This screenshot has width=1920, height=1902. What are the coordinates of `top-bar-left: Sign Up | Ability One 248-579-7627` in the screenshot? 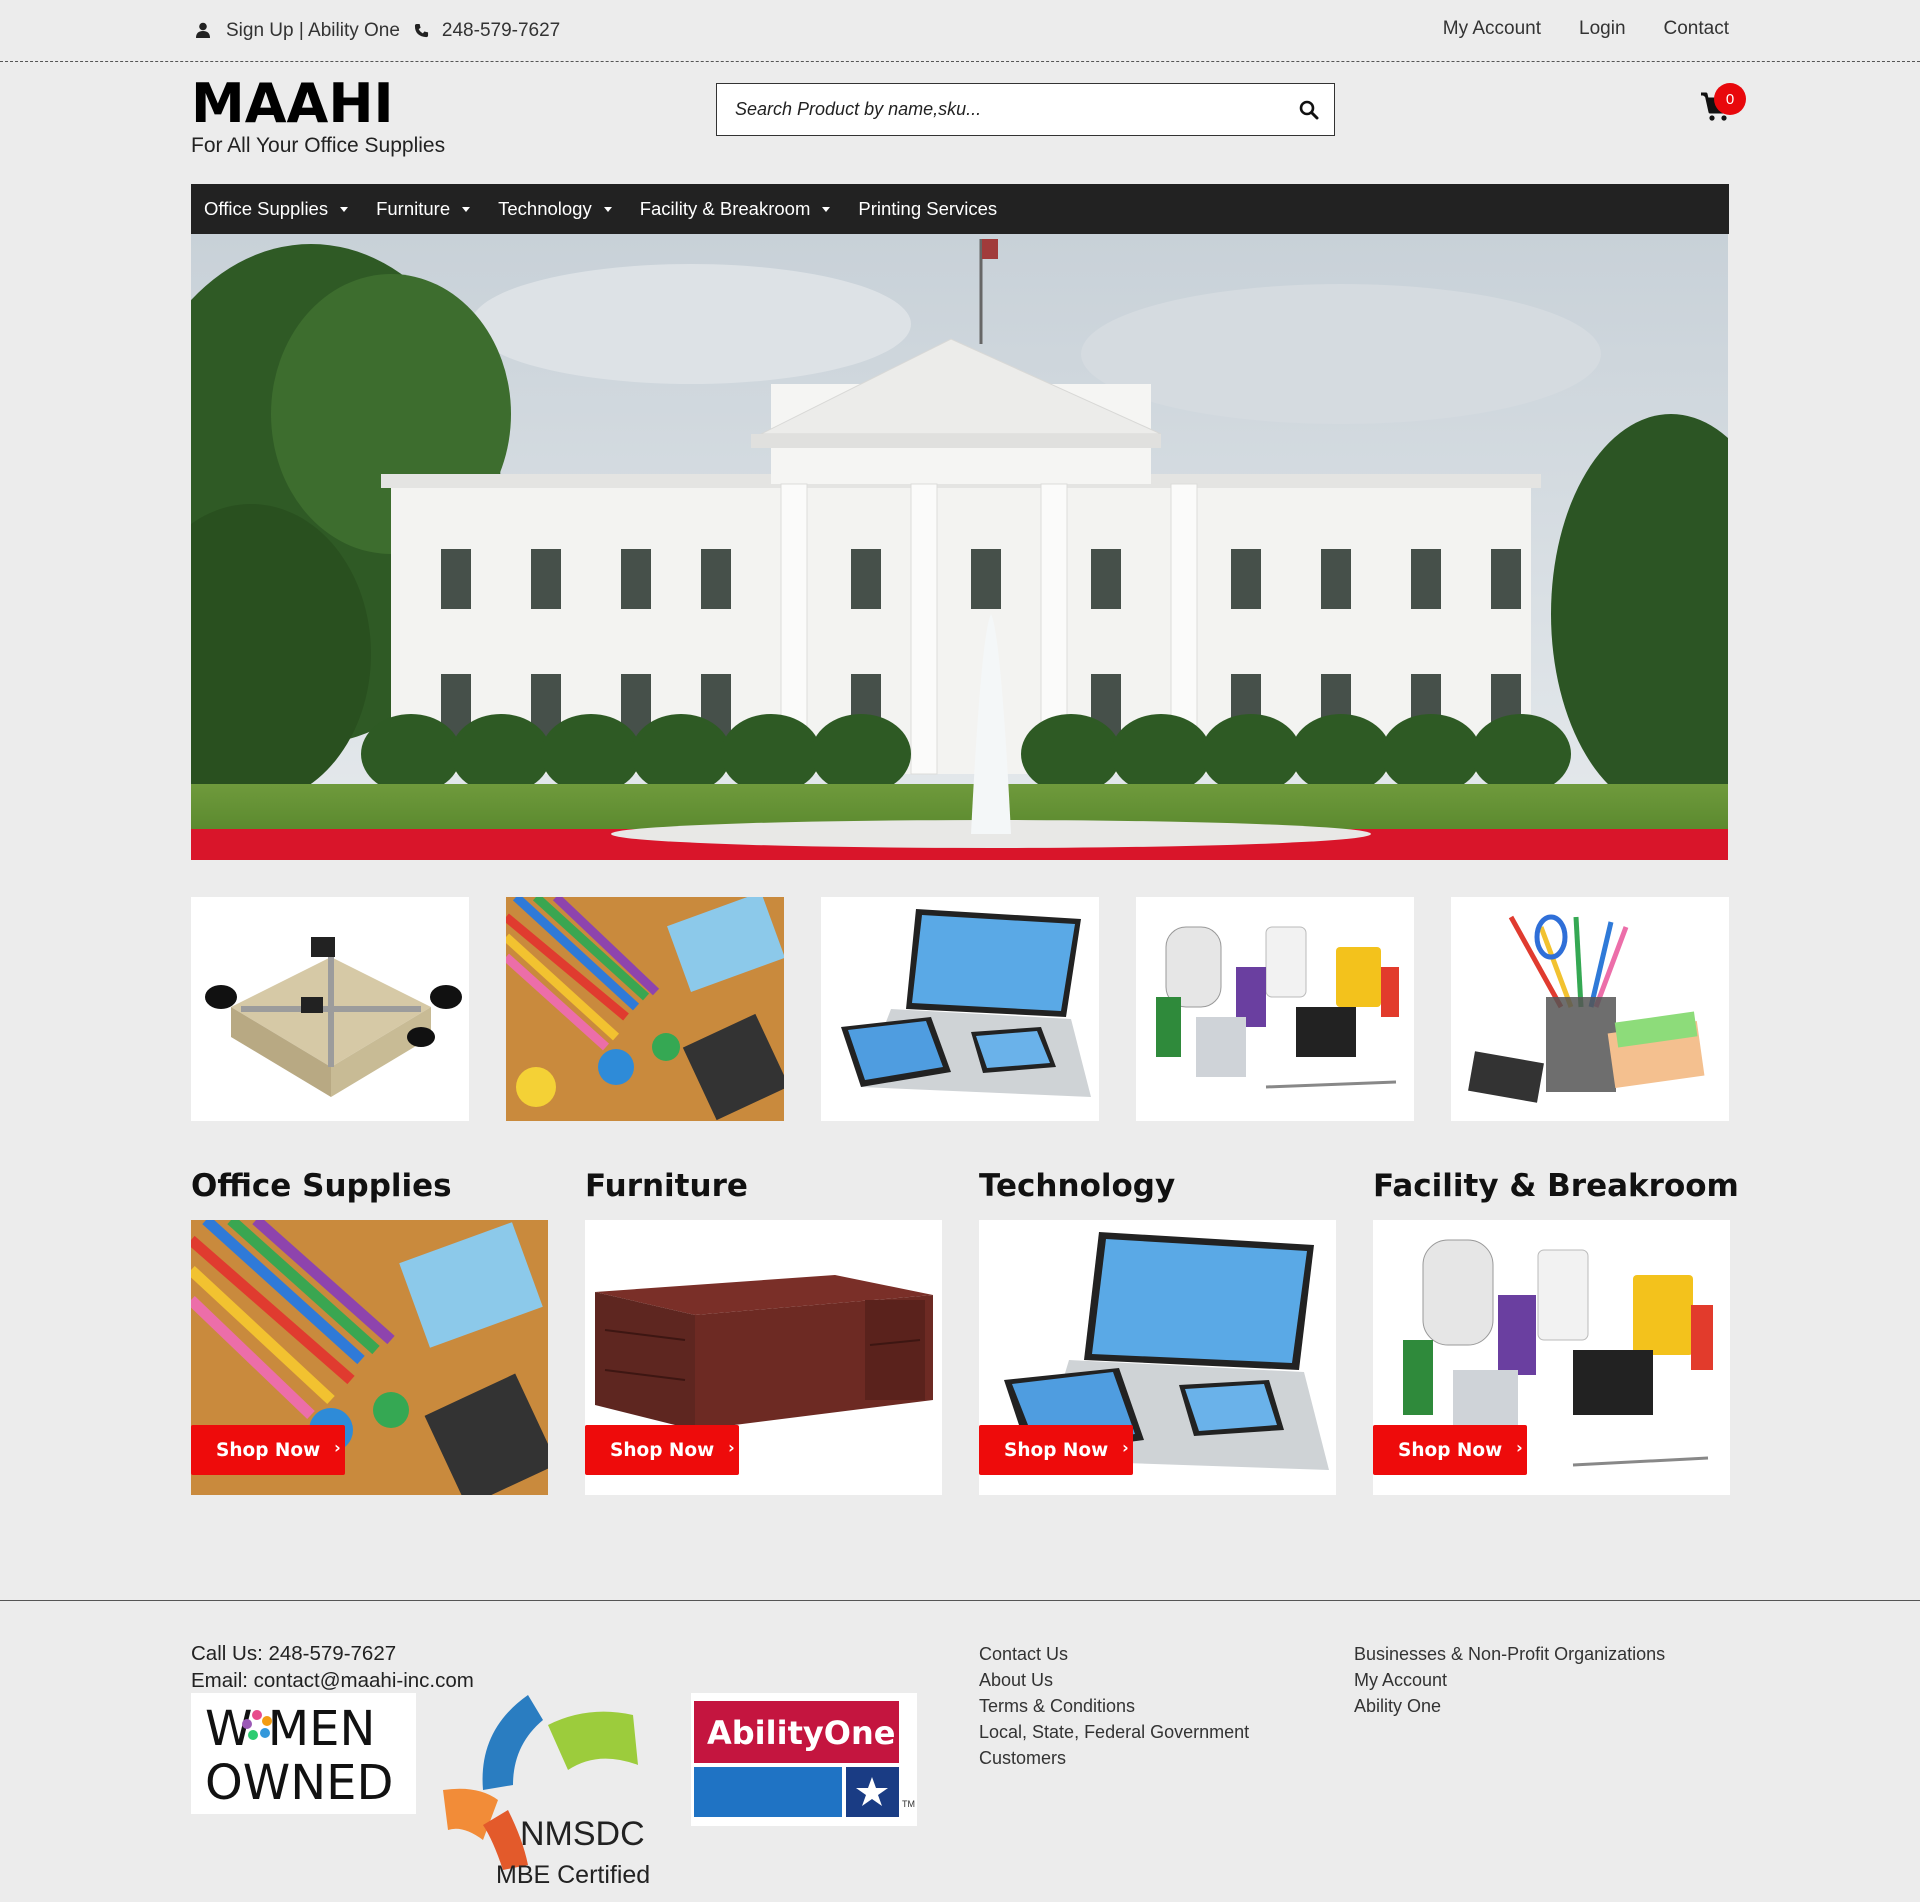 It's located at (378, 31).